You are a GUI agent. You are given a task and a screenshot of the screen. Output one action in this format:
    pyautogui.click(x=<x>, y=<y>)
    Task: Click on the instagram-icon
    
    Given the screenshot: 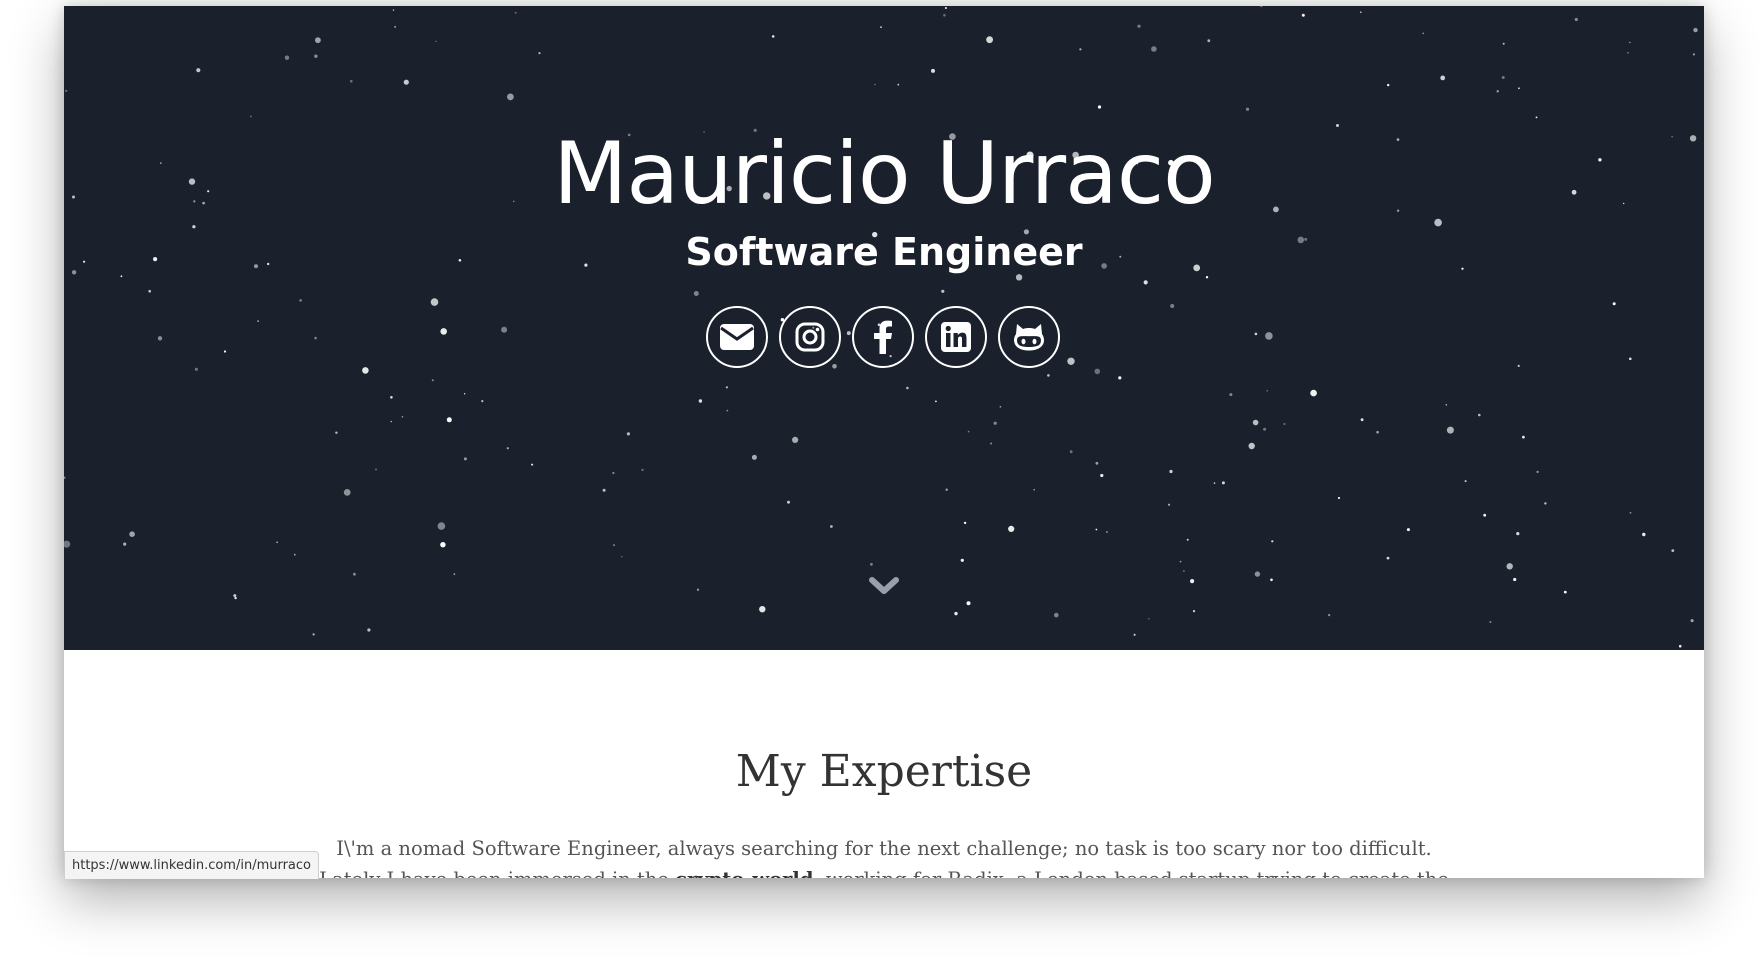 What is the action you would take?
    pyautogui.click(x=810, y=337)
    